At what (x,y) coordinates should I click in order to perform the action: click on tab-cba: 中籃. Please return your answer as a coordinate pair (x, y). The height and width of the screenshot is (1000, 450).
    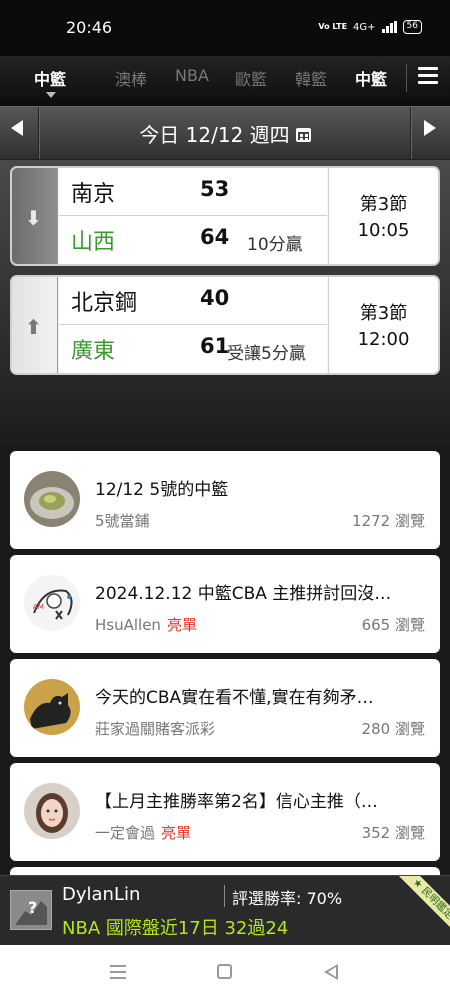
    Looking at the image, I should click on (50, 78).